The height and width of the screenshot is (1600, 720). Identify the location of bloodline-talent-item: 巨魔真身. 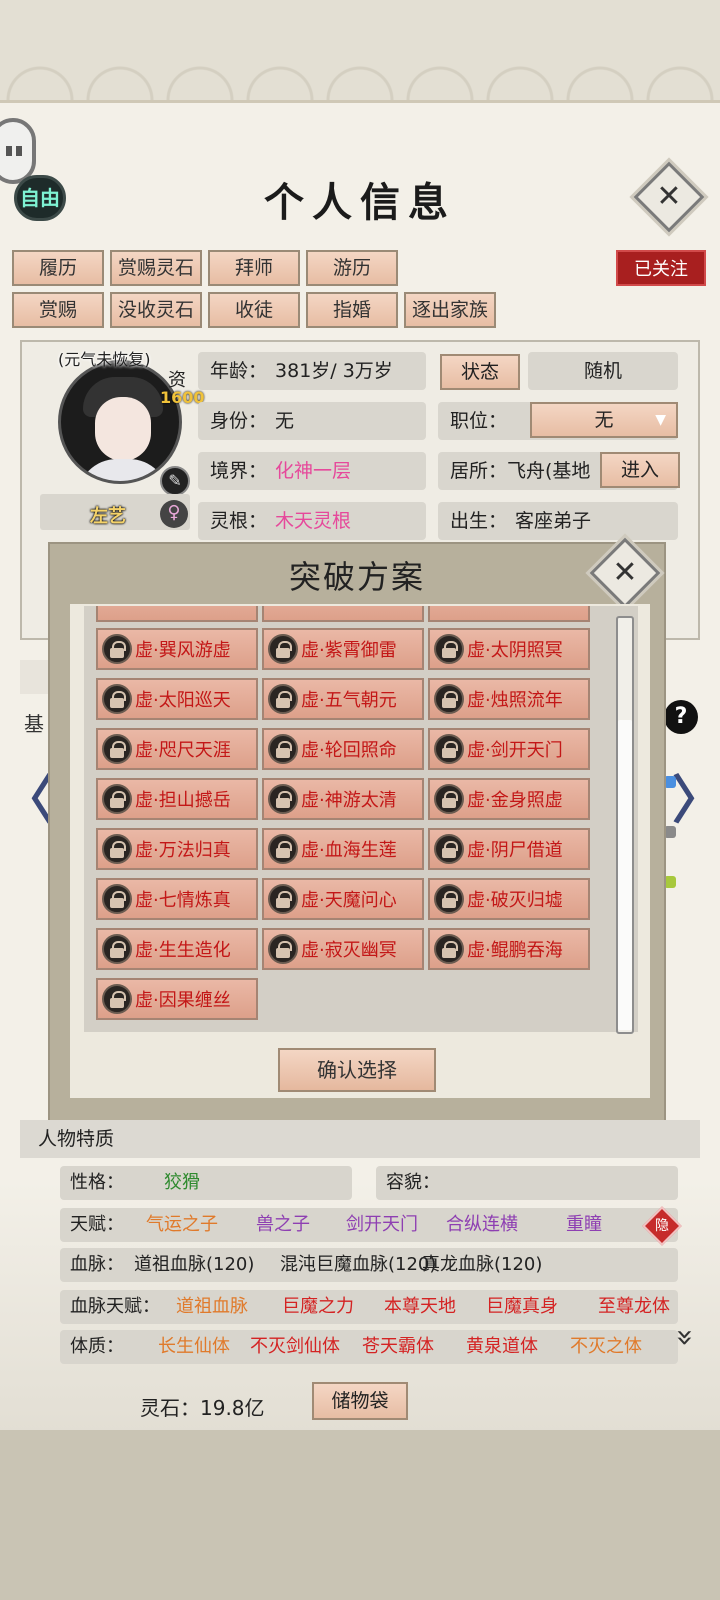
(522, 1307).